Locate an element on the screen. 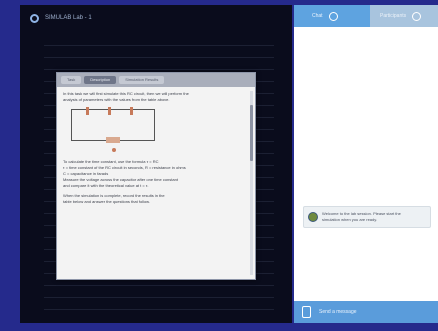 This screenshot has height=331, width=438. title-bar: SIMULAB Lab - 1 is located at coordinates (156, 18).